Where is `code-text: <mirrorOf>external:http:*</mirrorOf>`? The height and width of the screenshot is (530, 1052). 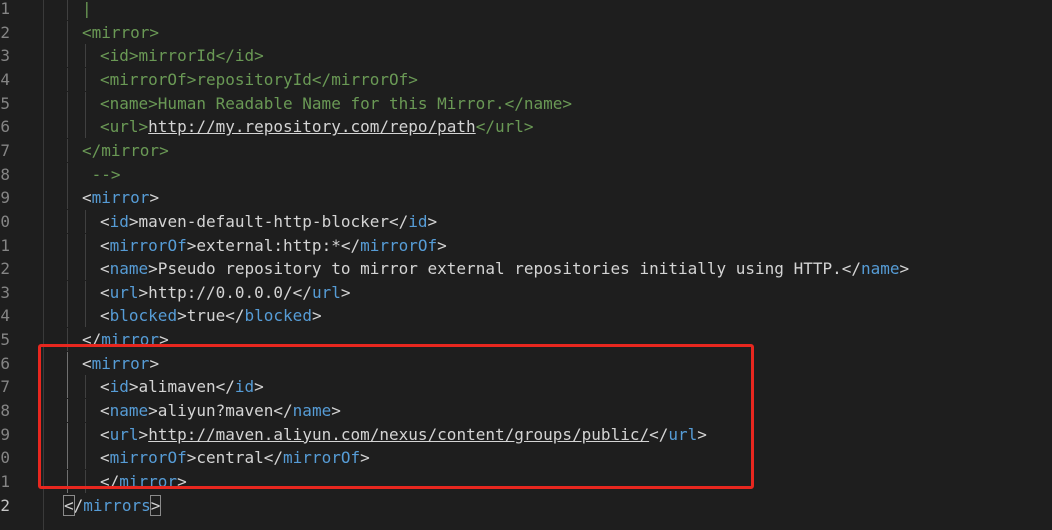
code-text: <mirrorOf>external:http:*</mirrorOf> is located at coordinates (255, 245).